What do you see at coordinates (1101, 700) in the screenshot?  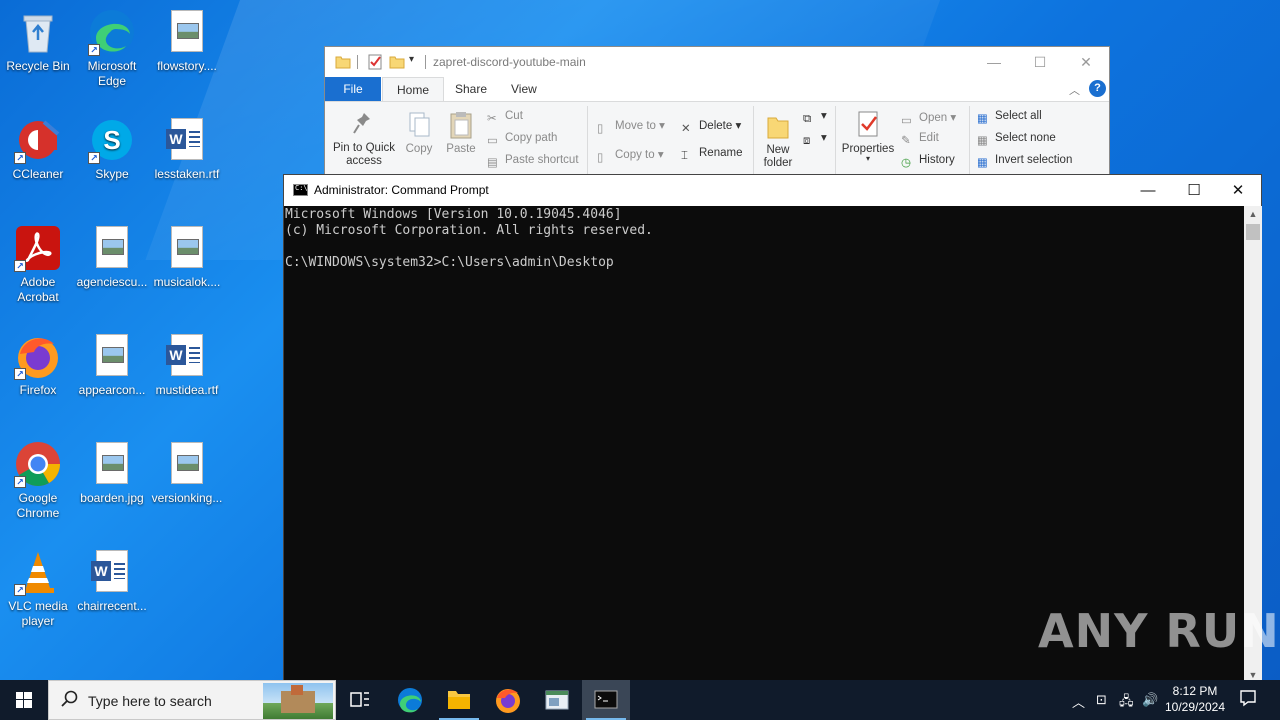 I see `meet-now-icon: ⊡` at bounding box center [1101, 700].